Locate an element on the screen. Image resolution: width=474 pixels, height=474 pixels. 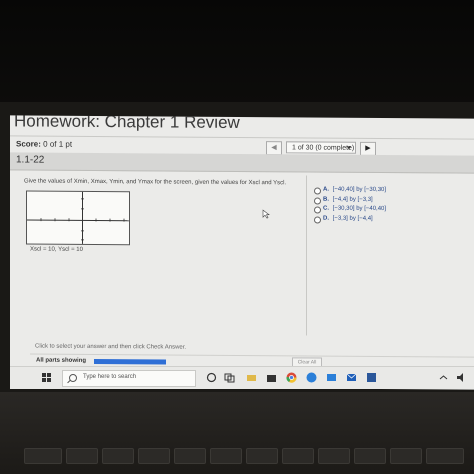
option-b: B. [−4,4] by [−3,3] is located at coordinates (350, 201).